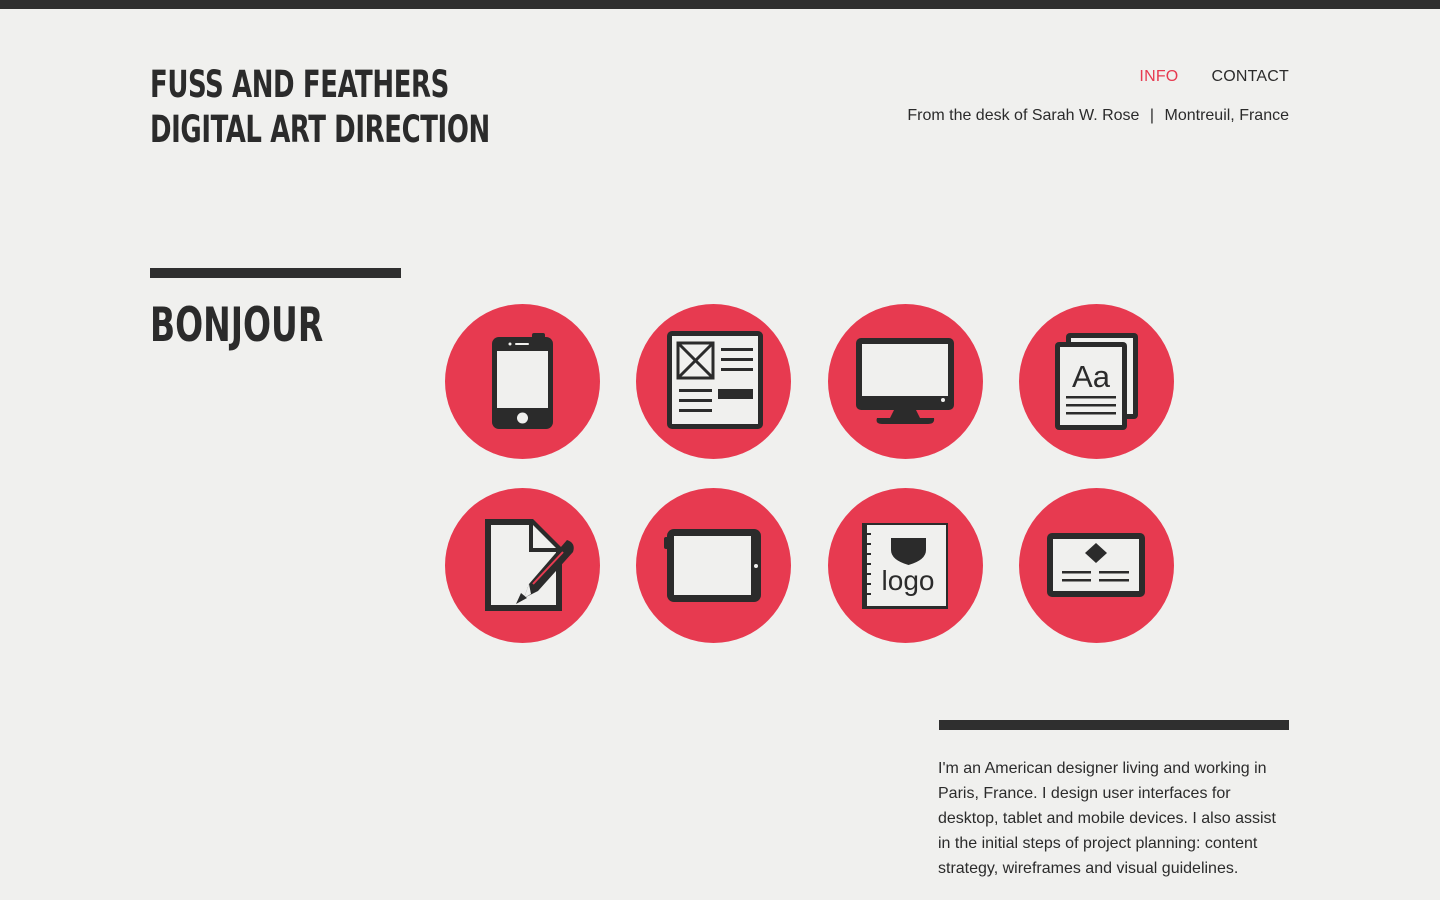 Image resolution: width=1440 pixels, height=900 pixels. I want to click on service-typography: Aa, so click(1096, 381).